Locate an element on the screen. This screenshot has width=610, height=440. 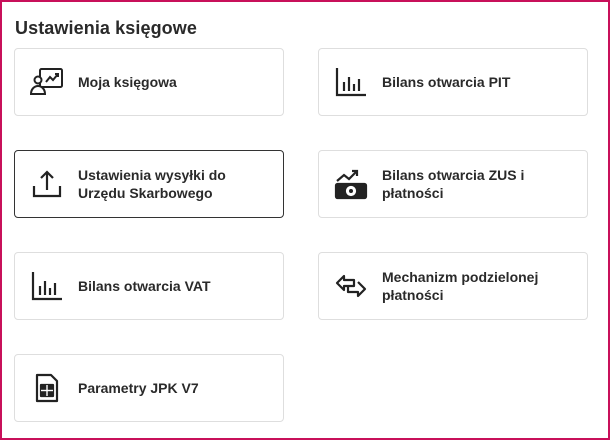
card-label: Parametry JPK V7 is located at coordinates (138, 388).